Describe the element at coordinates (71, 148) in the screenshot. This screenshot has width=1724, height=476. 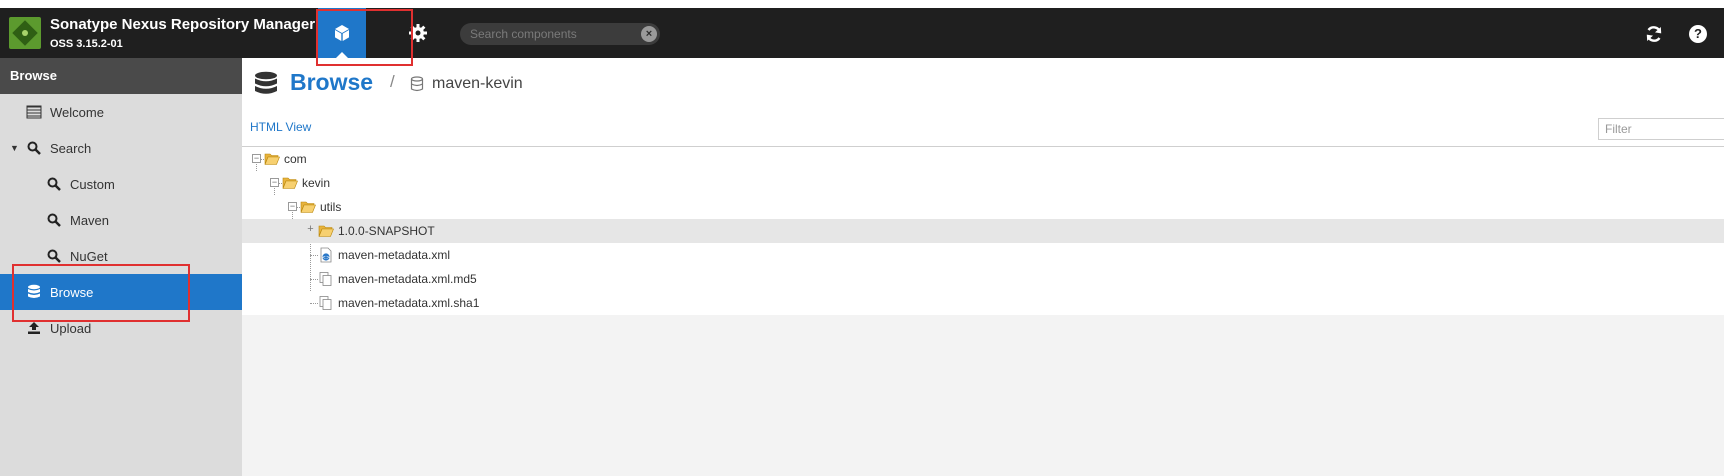
I see `sidebar-item-label: Search` at that location.